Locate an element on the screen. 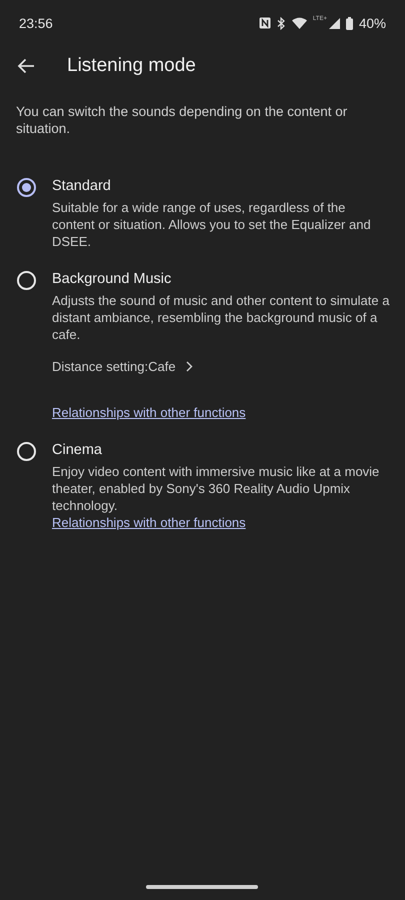 The height and width of the screenshot is (900, 405). option-title: Cinema is located at coordinates (221, 450).